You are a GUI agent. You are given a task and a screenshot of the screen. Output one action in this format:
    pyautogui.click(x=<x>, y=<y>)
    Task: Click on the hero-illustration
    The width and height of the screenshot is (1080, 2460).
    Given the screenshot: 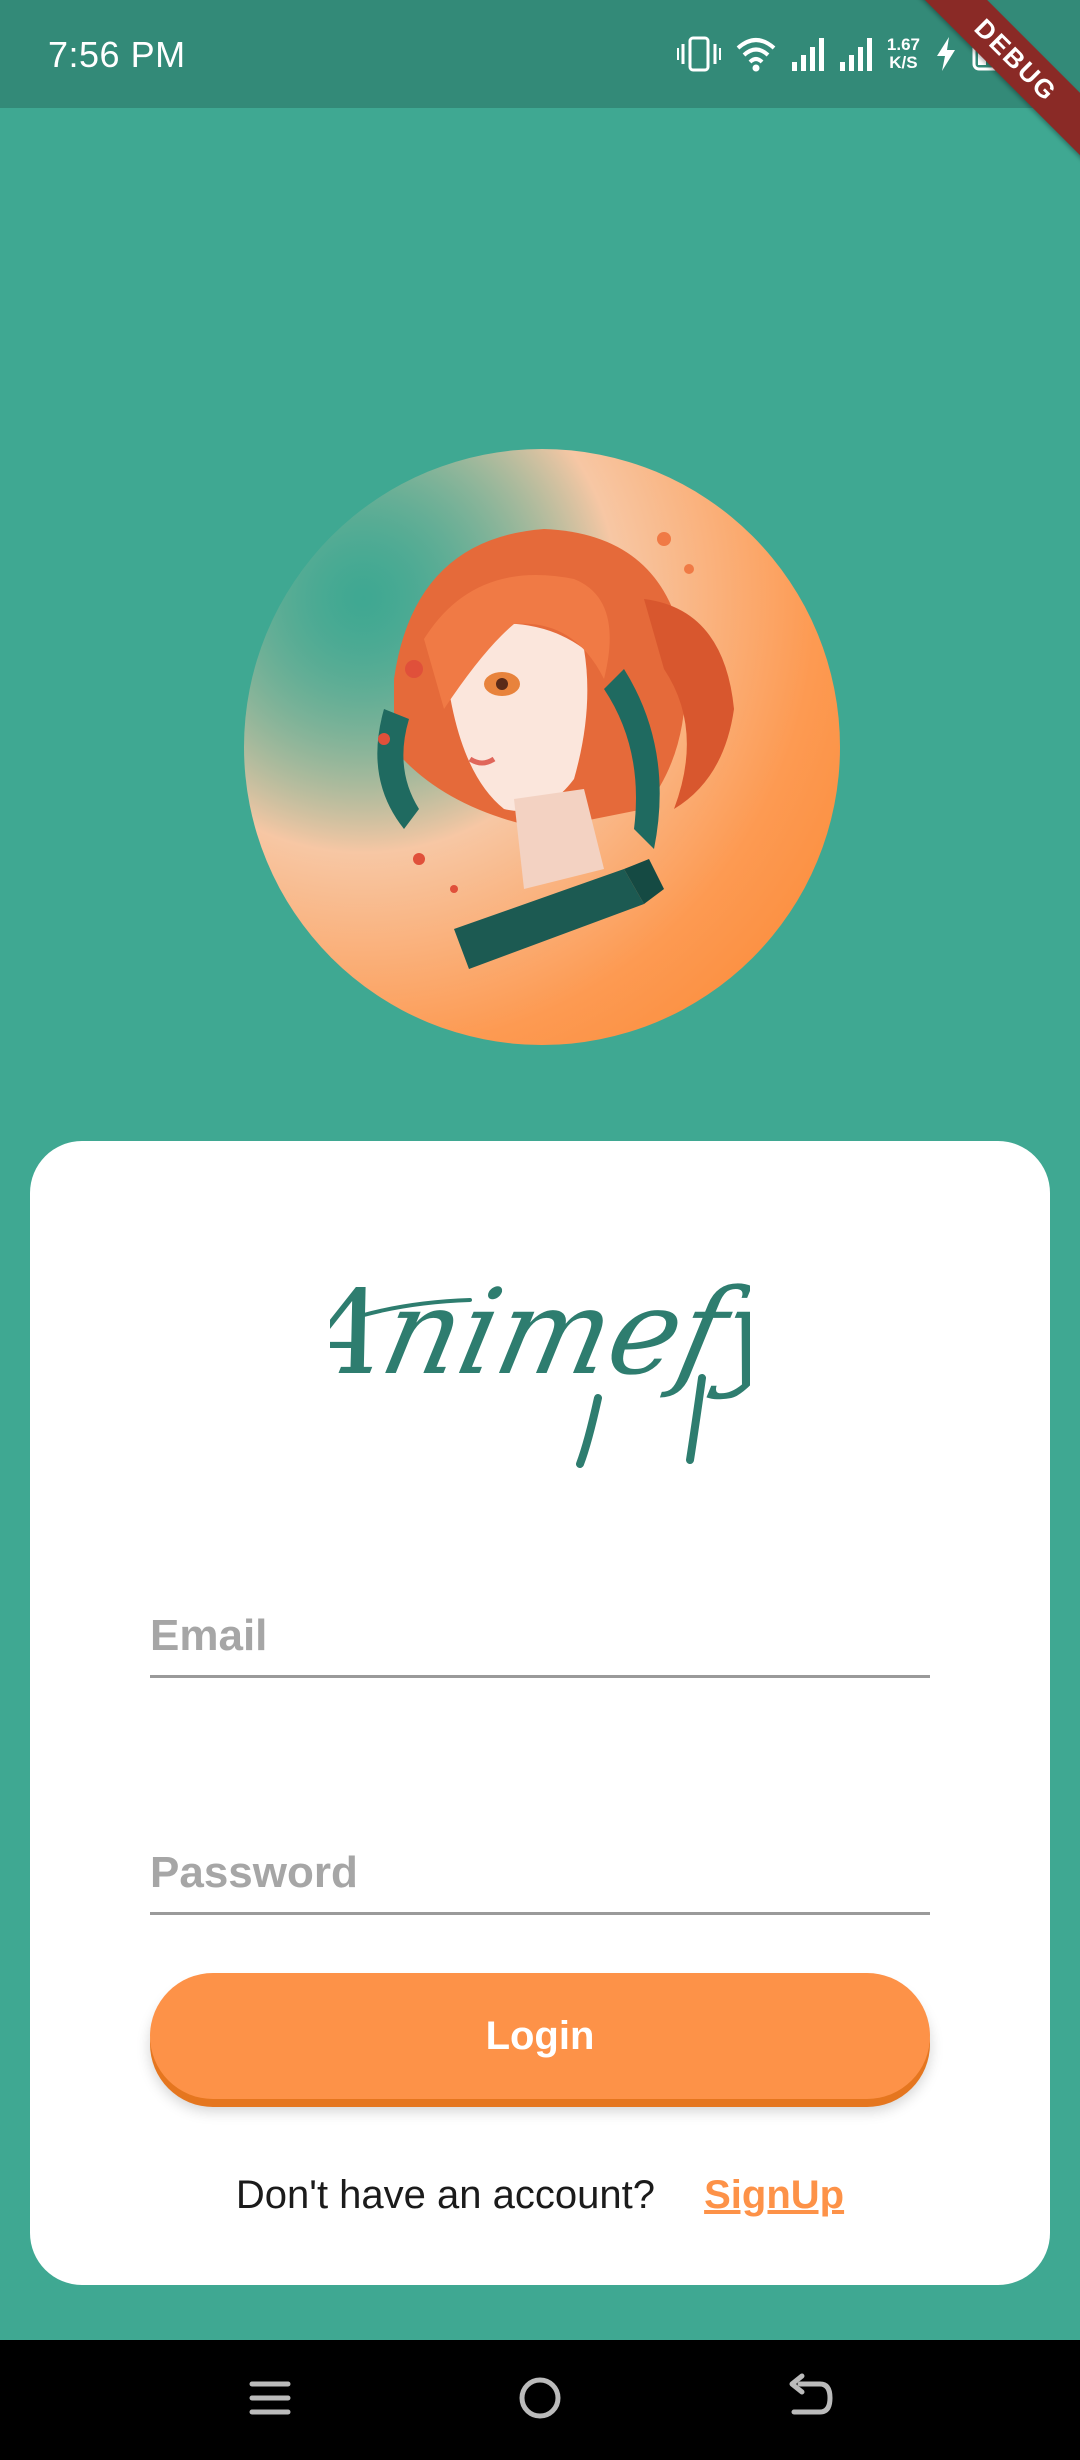 What is the action you would take?
    pyautogui.click(x=542, y=747)
    